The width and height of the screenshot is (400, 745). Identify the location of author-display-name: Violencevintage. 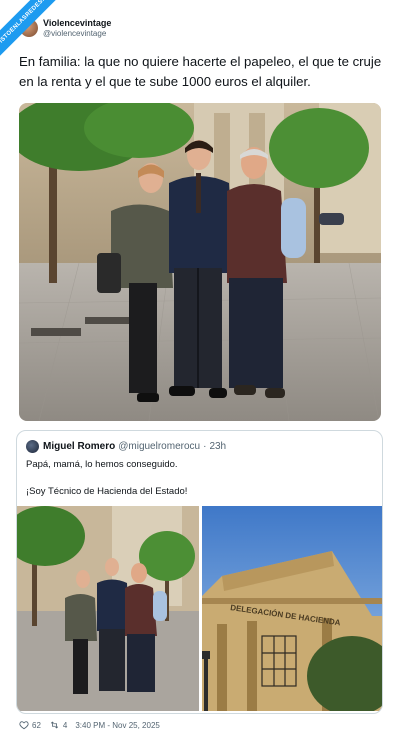
(77, 23).